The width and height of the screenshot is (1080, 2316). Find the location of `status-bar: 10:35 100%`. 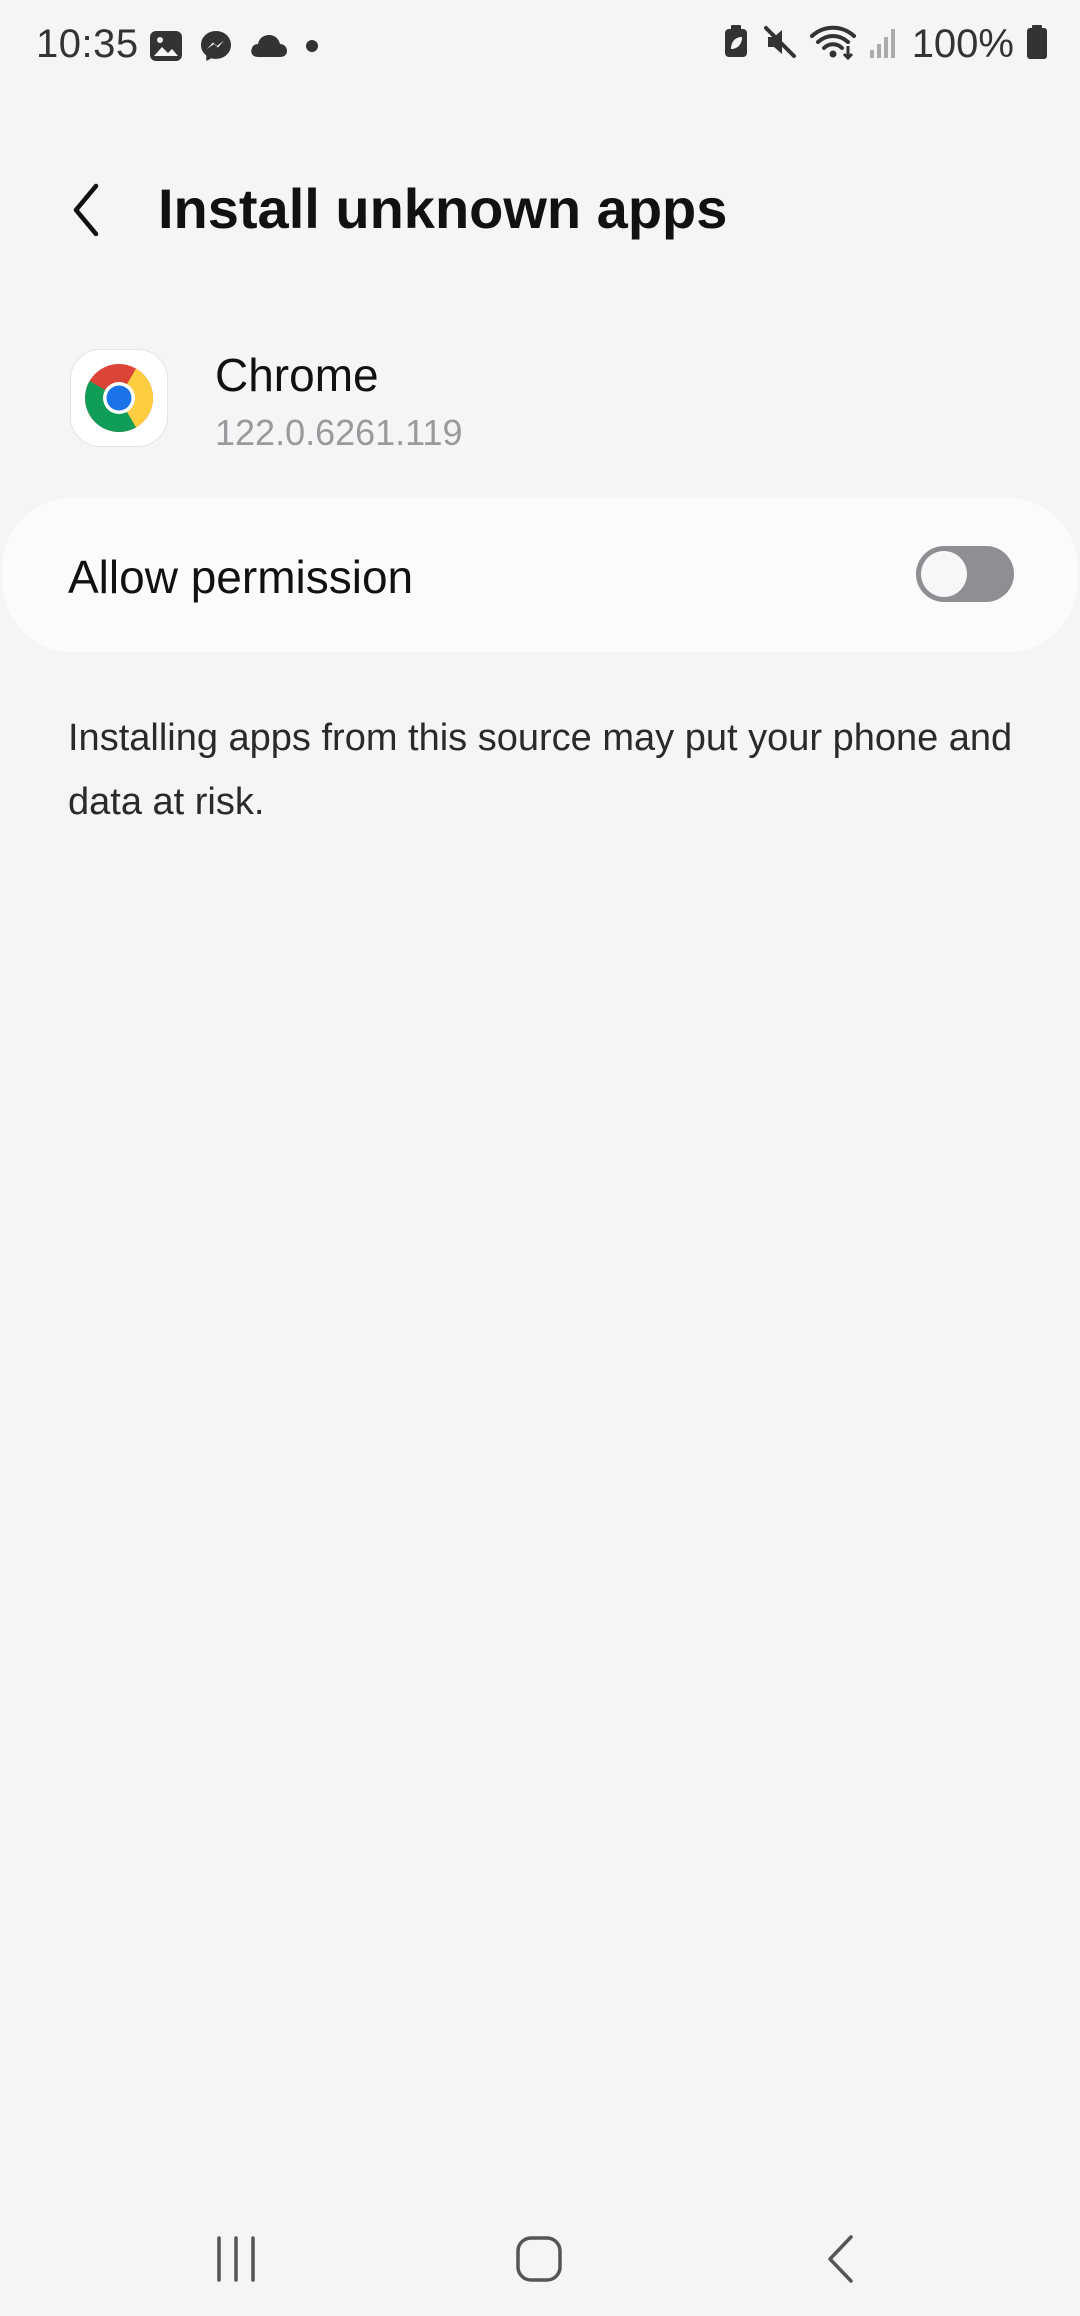

status-bar: 10:35 100% is located at coordinates (540, 48).